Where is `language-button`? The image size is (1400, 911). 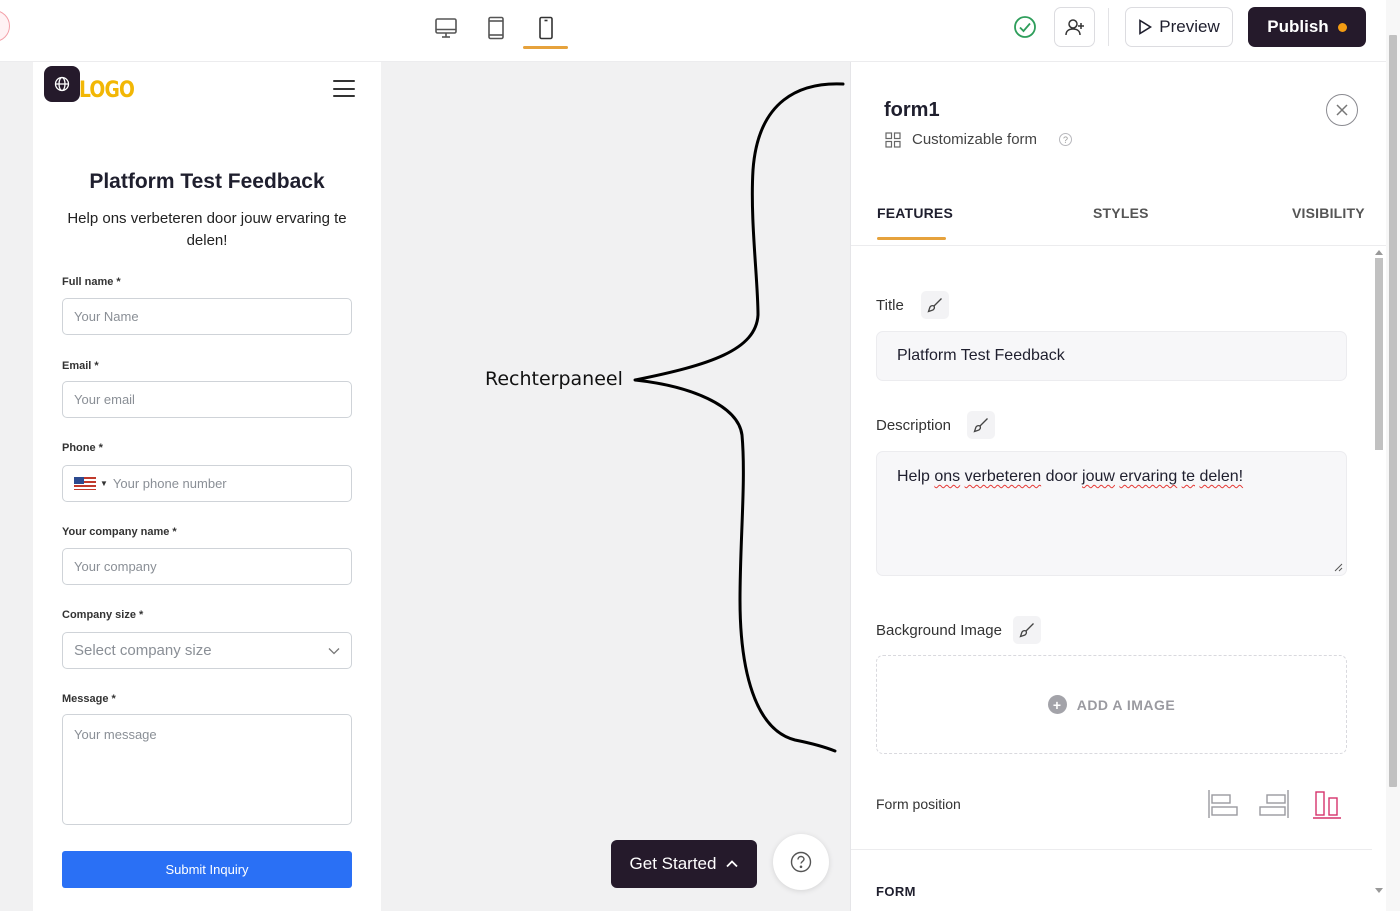
language-button is located at coordinates (62, 84).